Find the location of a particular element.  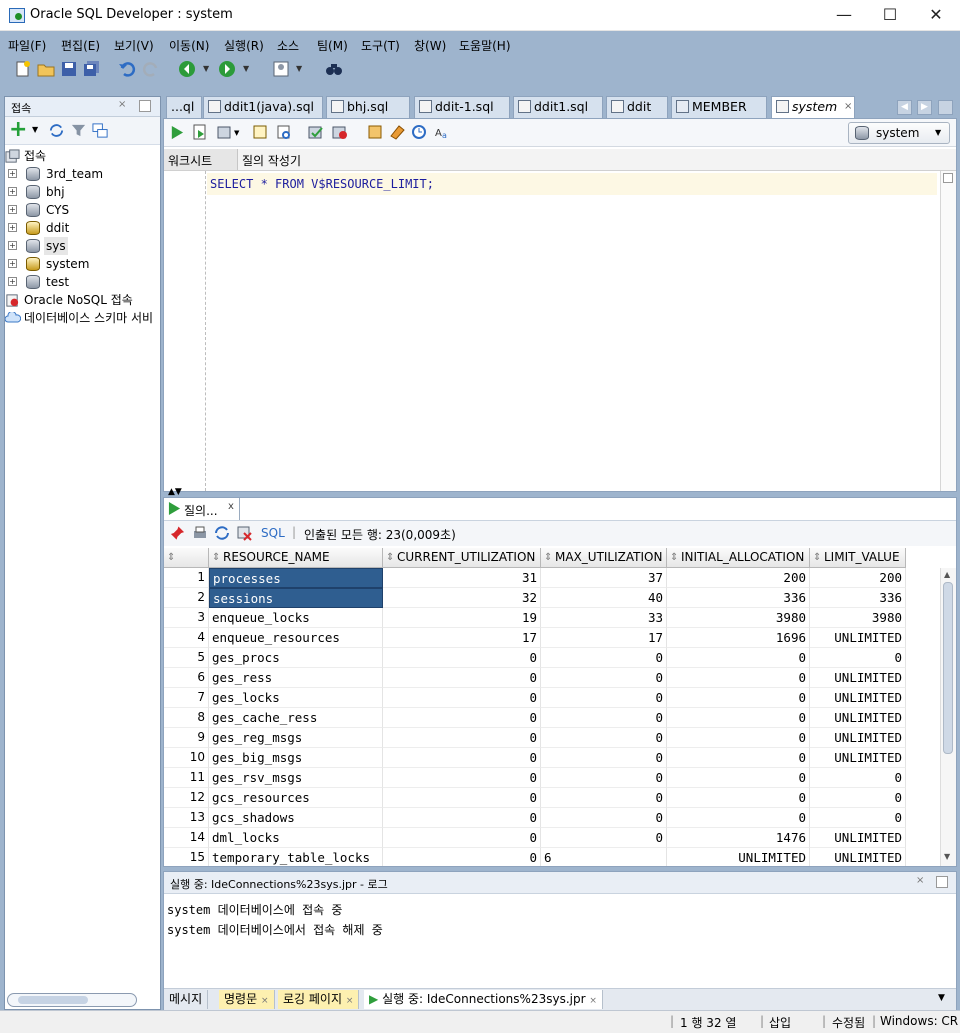

tab-statements: 명령문 × is located at coordinates (247, 999).